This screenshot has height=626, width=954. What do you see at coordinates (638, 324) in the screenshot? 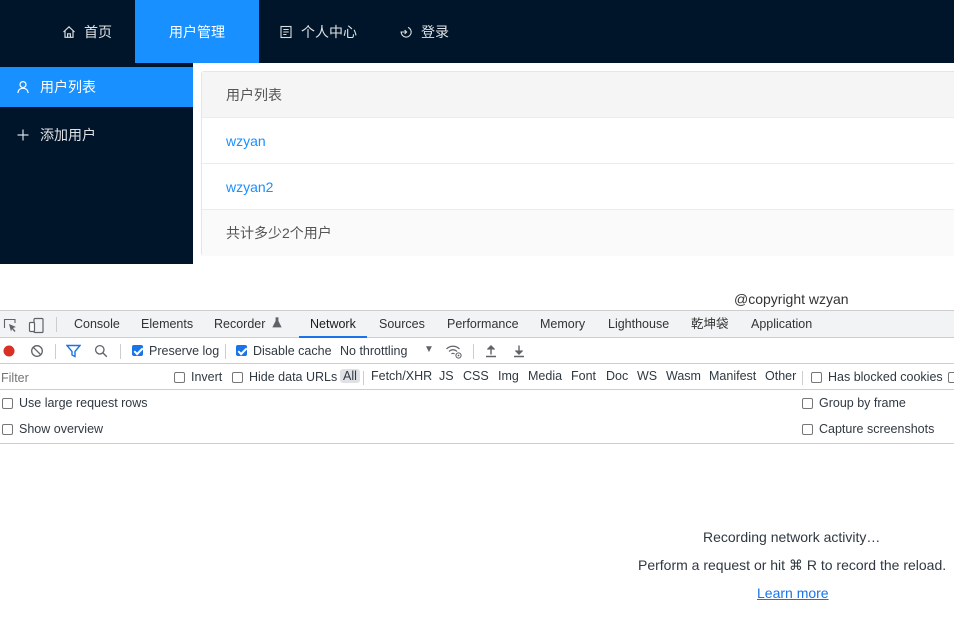
I see `tab-lighthouse: Lighthouse` at bounding box center [638, 324].